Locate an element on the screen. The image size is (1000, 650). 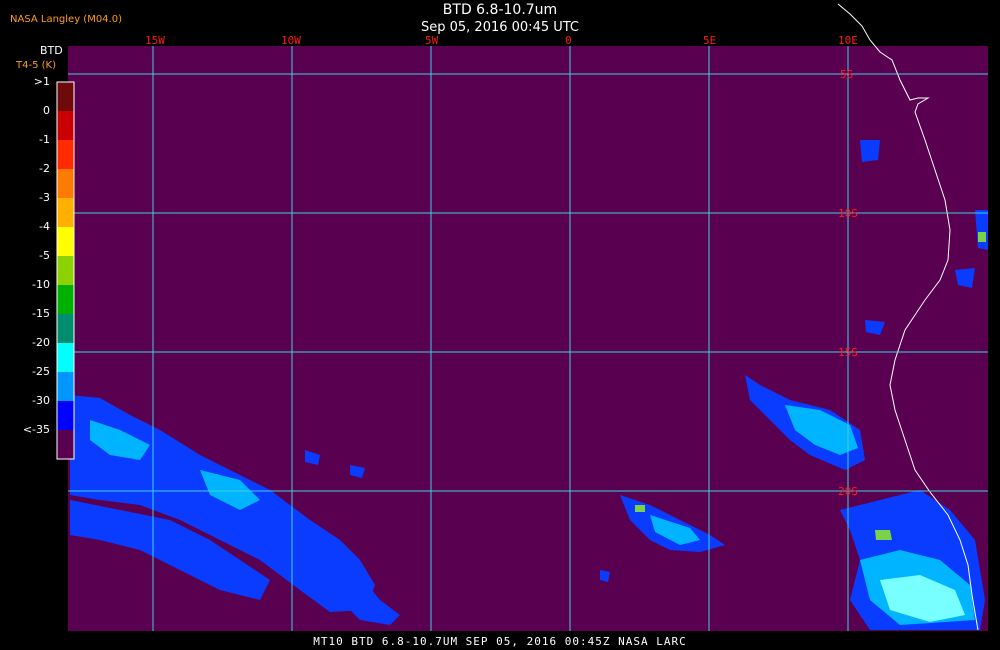
legend-tick-label: -5 is located at coordinates (44, 255).